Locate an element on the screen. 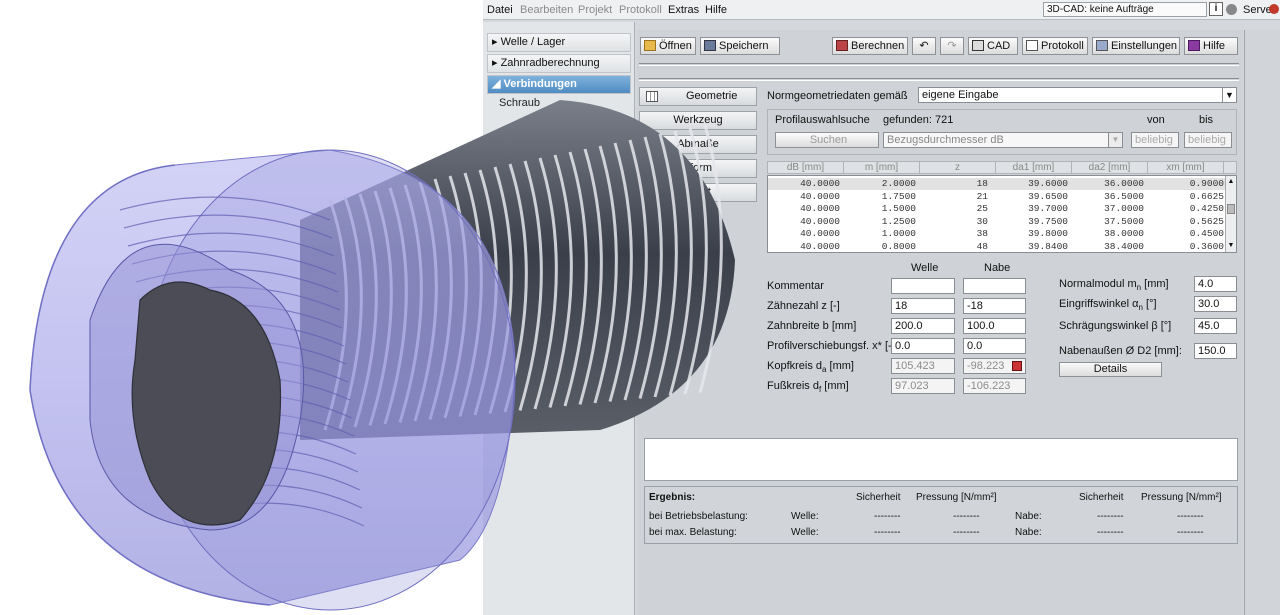 Image resolution: width=1280 pixels, height=615 pixels. reference-select: Bezugsdurchmesser dB ▼ is located at coordinates (1003, 140).